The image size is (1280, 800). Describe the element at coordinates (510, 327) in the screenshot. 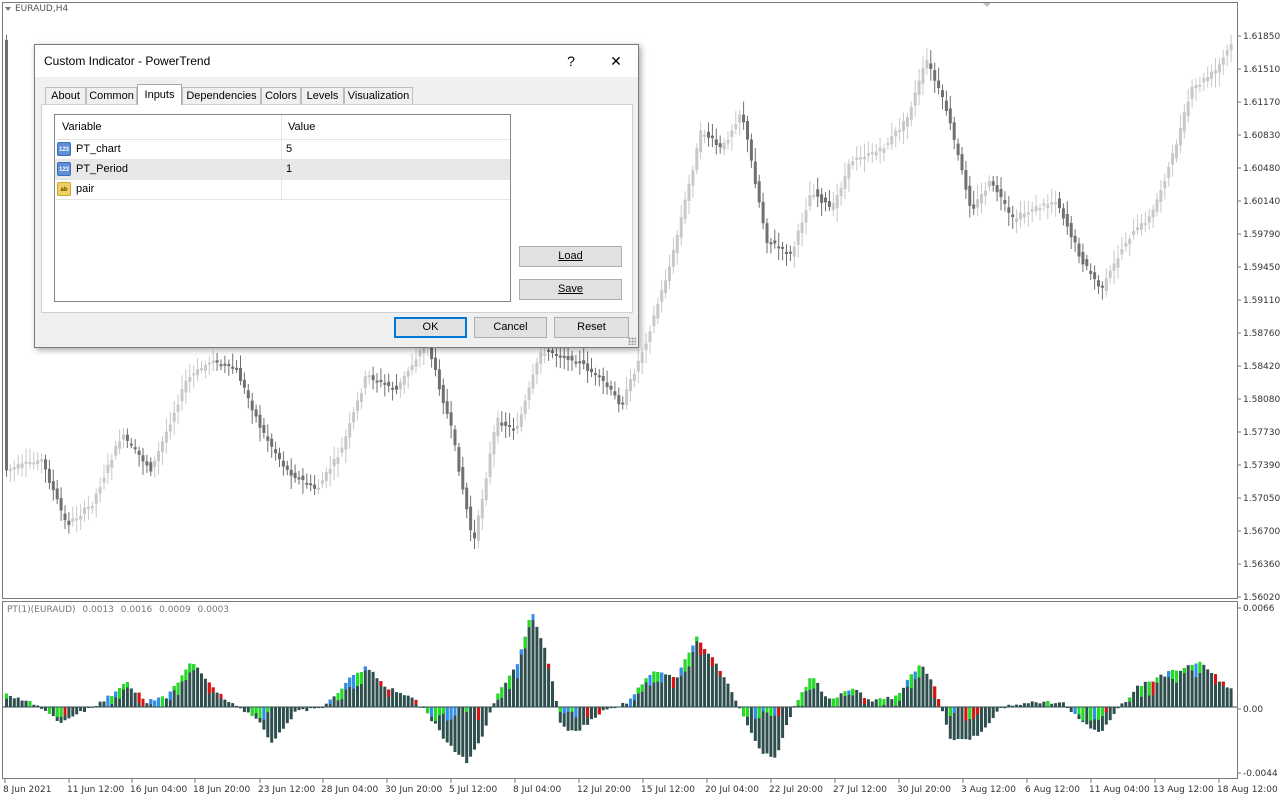

I see `cancel-button: Cancel` at that location.